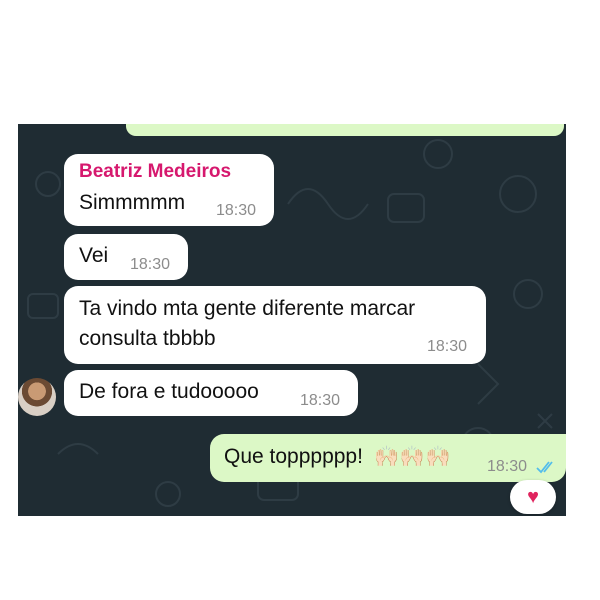 The image size is (600, 600). What do you see at coordinates (155, 172) in the screenshot?
I see `sender-name: Beatriz Medeiros` at bounding box center [155, 172].